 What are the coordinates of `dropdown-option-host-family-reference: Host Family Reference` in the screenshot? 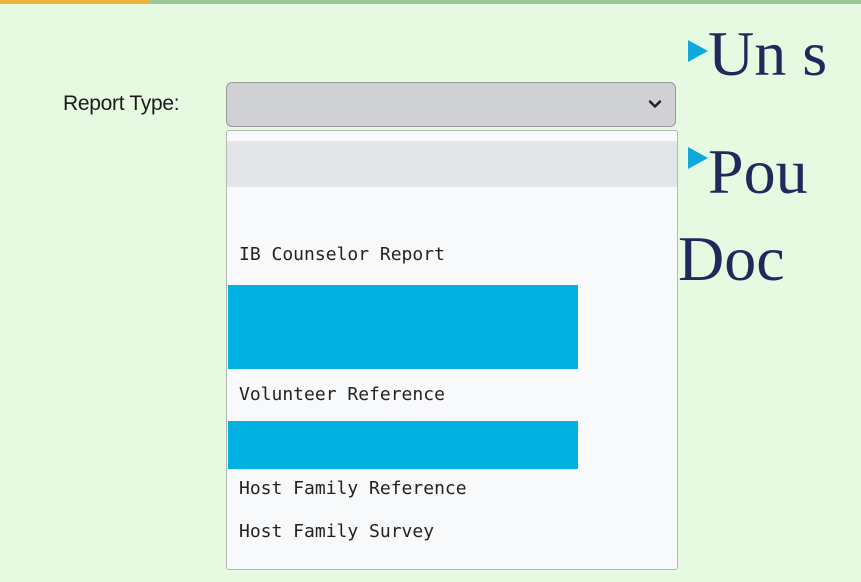 It's located at (452, 489).